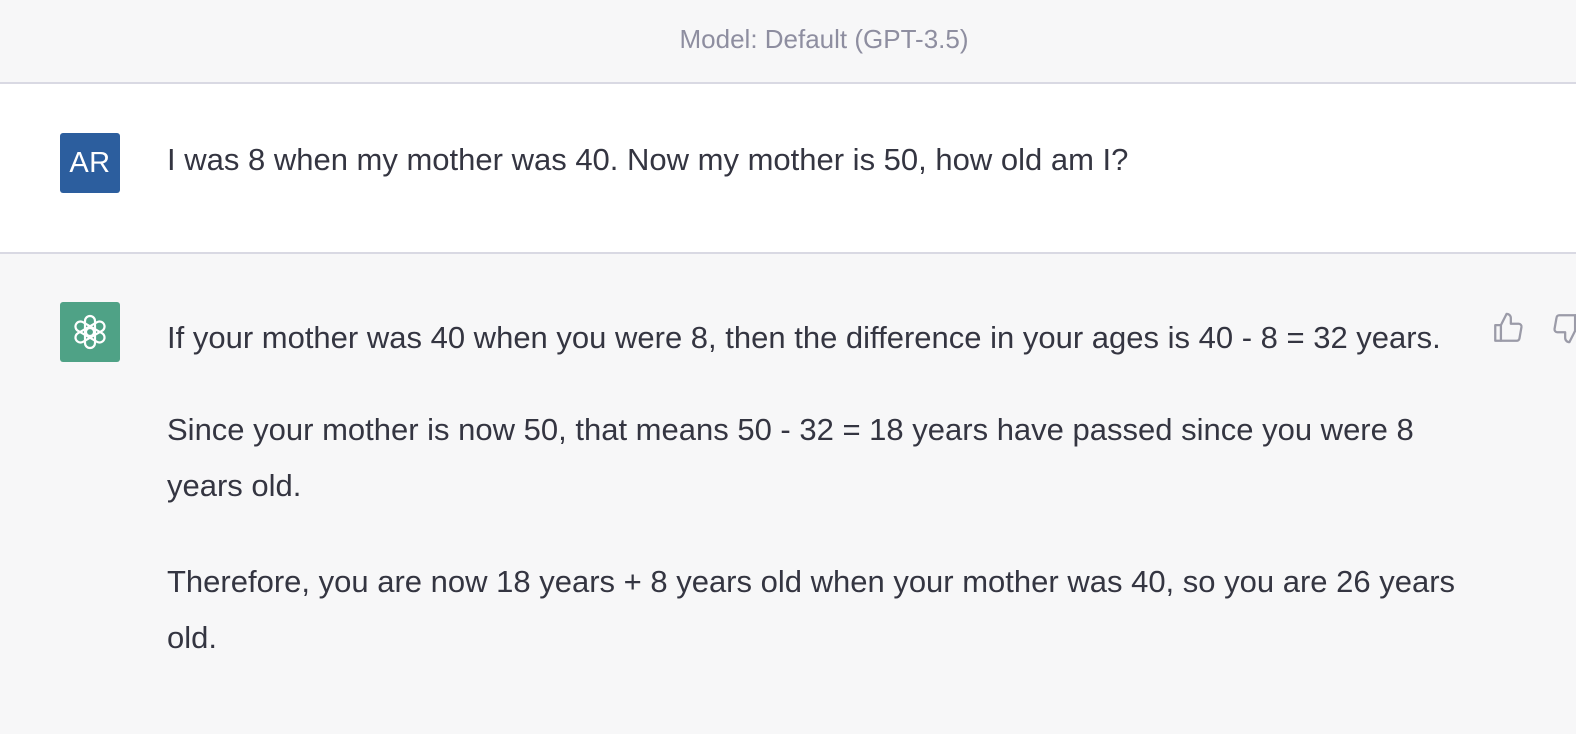 Image resolution: width=1576 pixels, height=734 pixels. What do you see at coordinates (824, 38) in the screenshot?
I see `model-label: Model: Default (GPT-3.5)` at bounding box center [824, 38].